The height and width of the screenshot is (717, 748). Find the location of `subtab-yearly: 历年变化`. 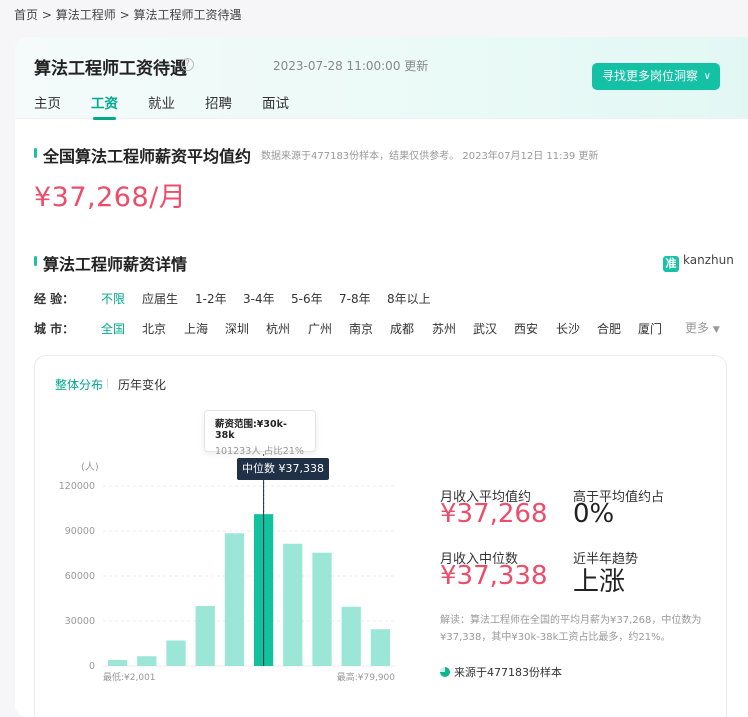

subtab-yearly: 历年变化 is located at coordinates (142, 384).